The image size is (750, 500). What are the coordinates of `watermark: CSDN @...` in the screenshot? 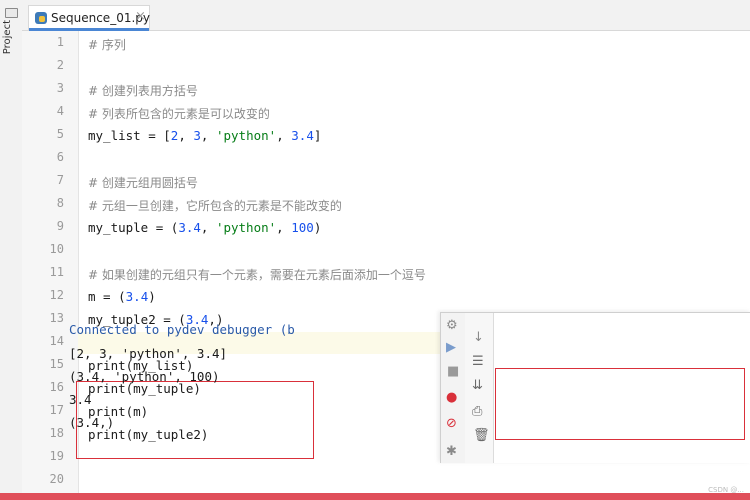 It's located at (726, 490).